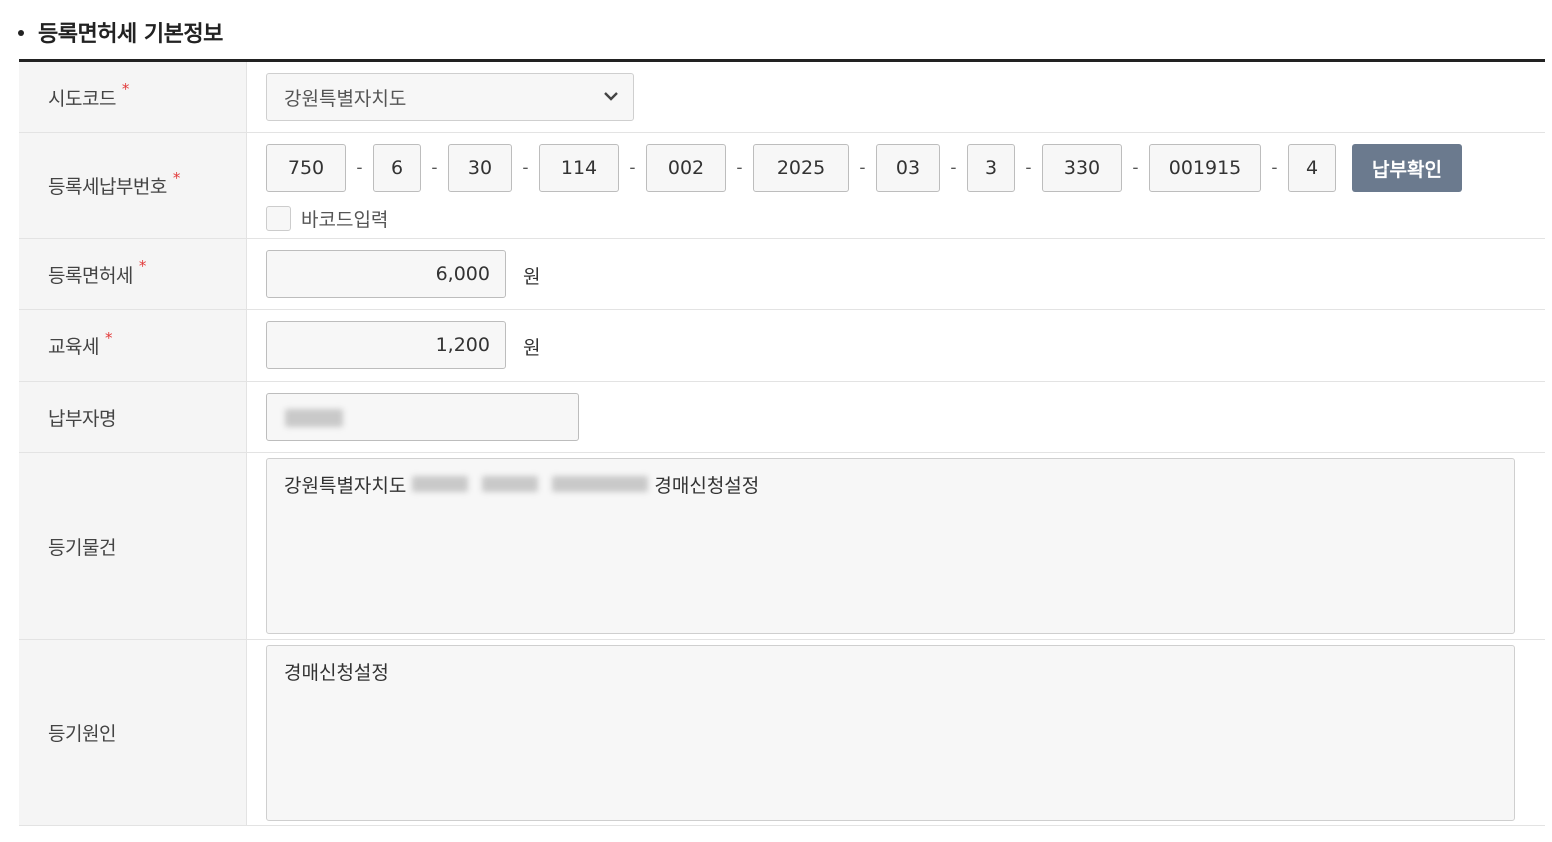 The width and height of the screenshot is (1552, 842). Describe the element at coordinates (130, 34) in the screenshot. I see `section-title-text: 등록면허세 기본정보` at that location.